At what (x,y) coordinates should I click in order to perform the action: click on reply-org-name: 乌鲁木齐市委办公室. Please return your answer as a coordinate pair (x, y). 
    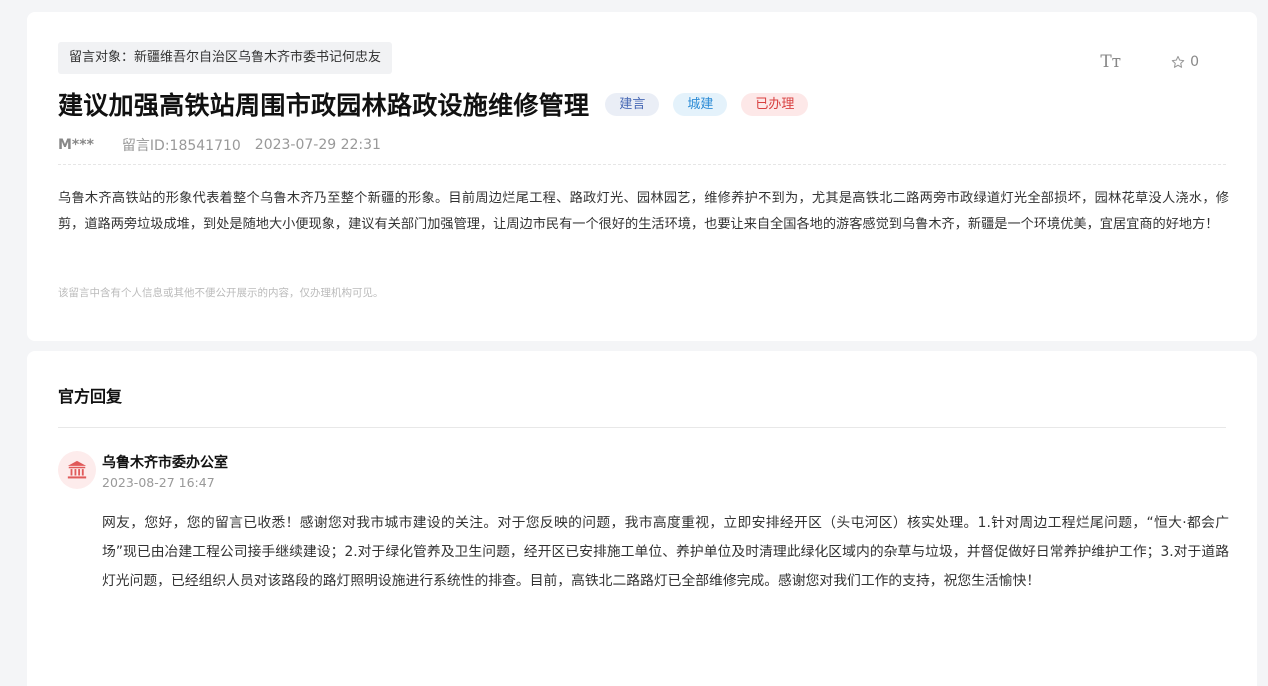
    Looking at the image, I should click on (165, 463).